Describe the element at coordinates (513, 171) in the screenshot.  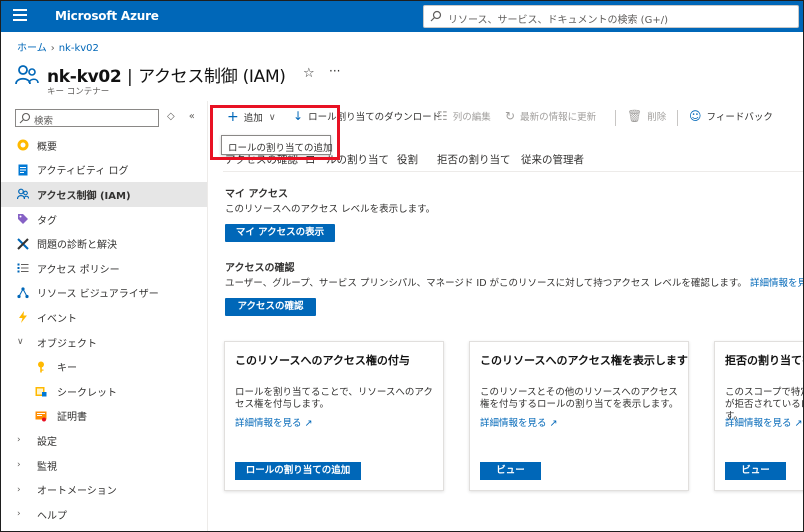
I see `tab-divider` at that location.